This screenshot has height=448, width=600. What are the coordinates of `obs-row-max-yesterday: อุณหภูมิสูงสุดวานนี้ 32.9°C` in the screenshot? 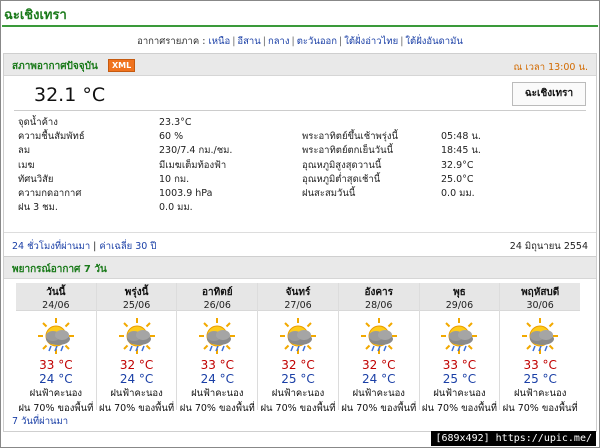 It's located at (442, 166).